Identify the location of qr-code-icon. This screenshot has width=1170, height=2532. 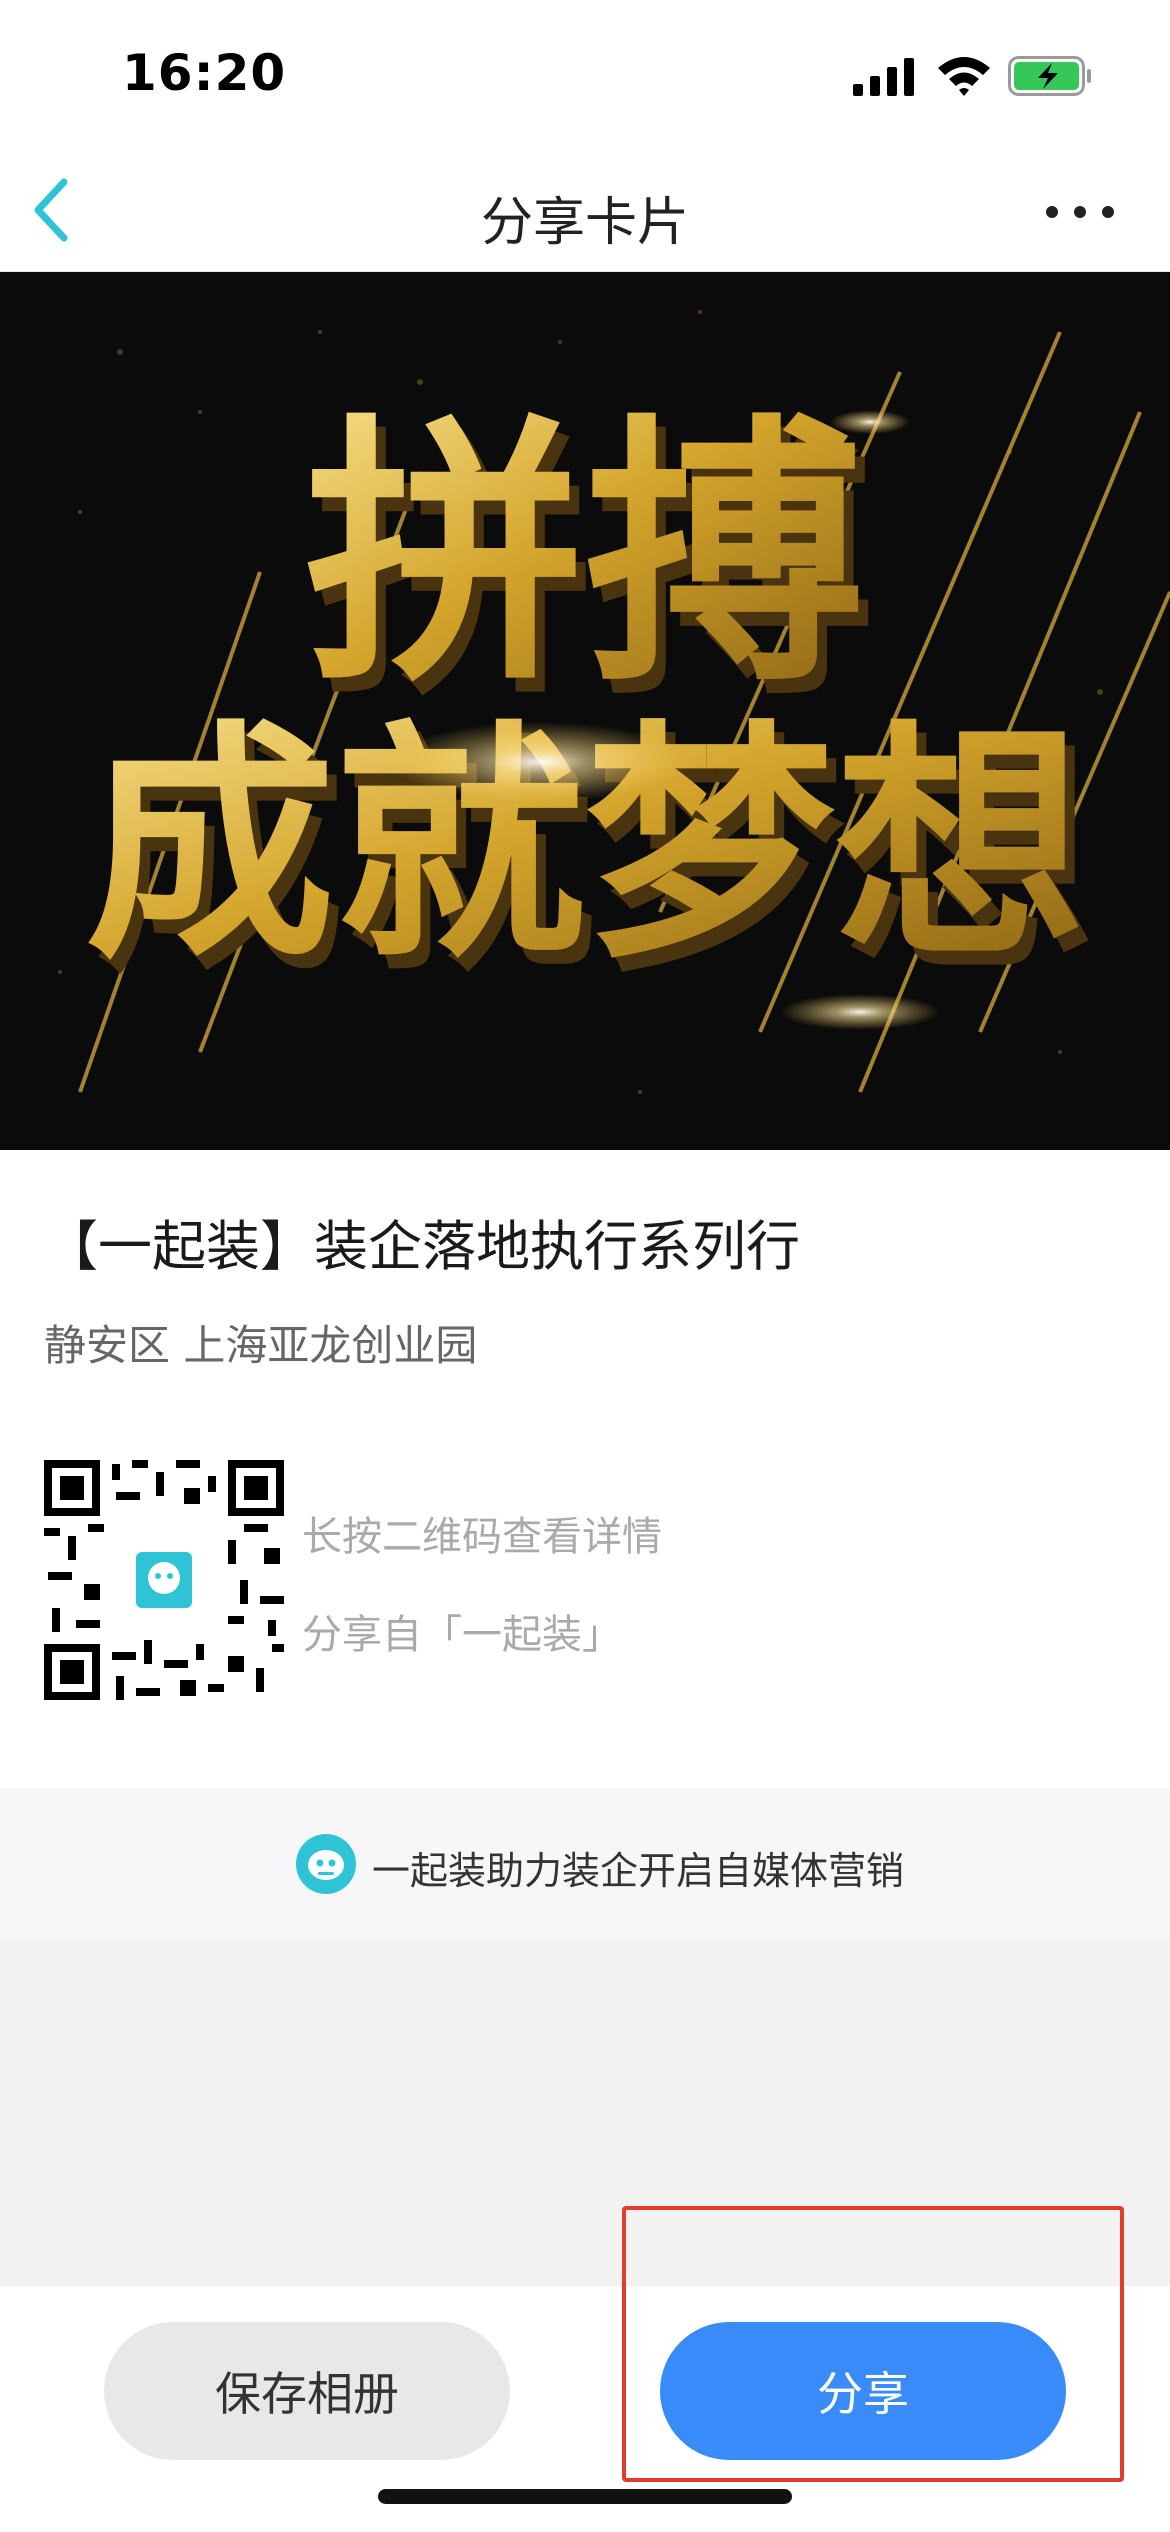
(164, 1580).